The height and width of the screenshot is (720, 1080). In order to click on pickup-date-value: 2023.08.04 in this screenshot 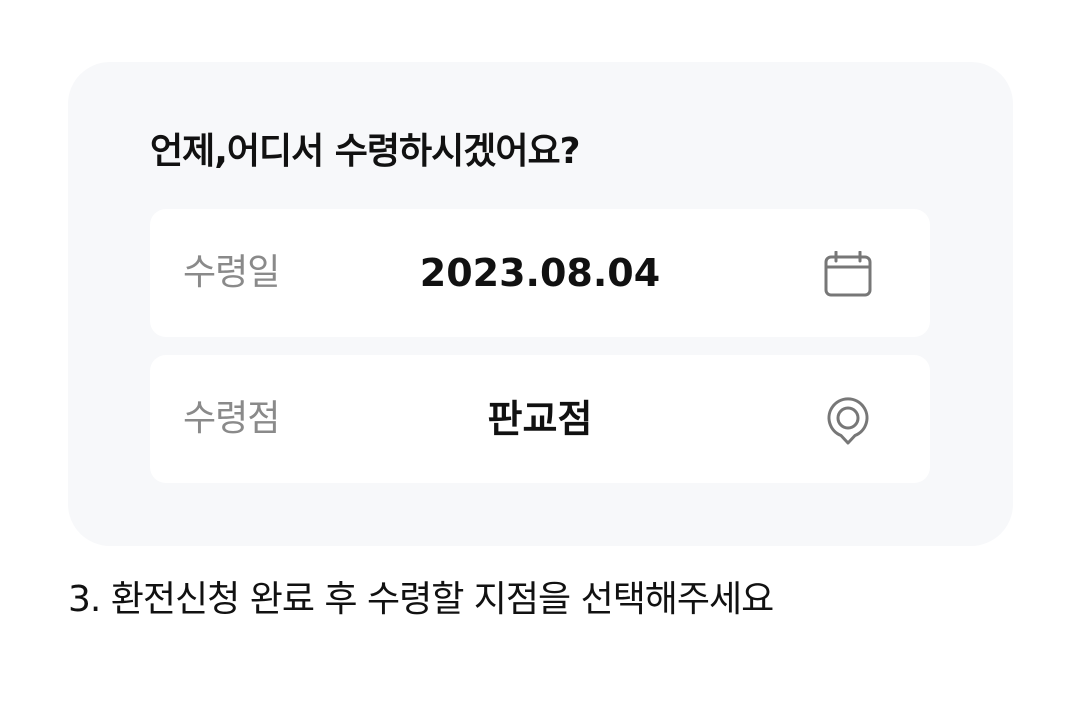, I will do `click(540, 273)`.